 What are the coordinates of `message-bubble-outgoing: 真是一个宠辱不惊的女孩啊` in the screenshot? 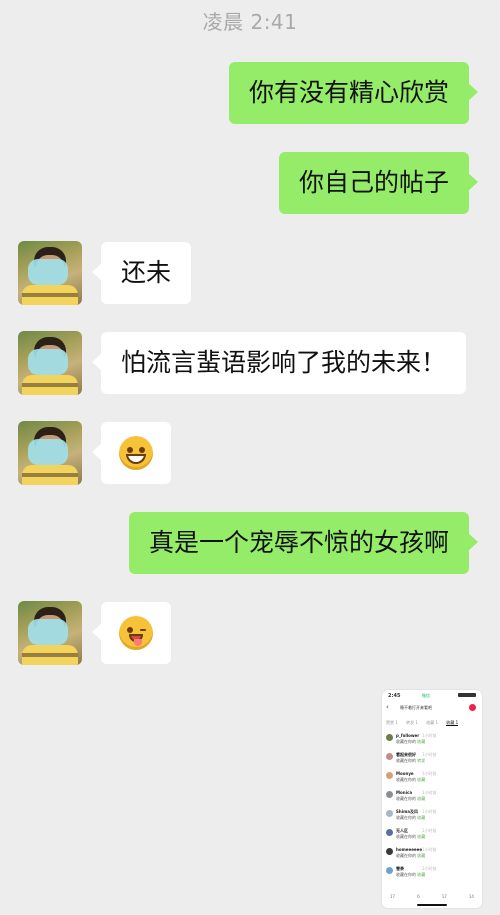 It's located at (303, 543).